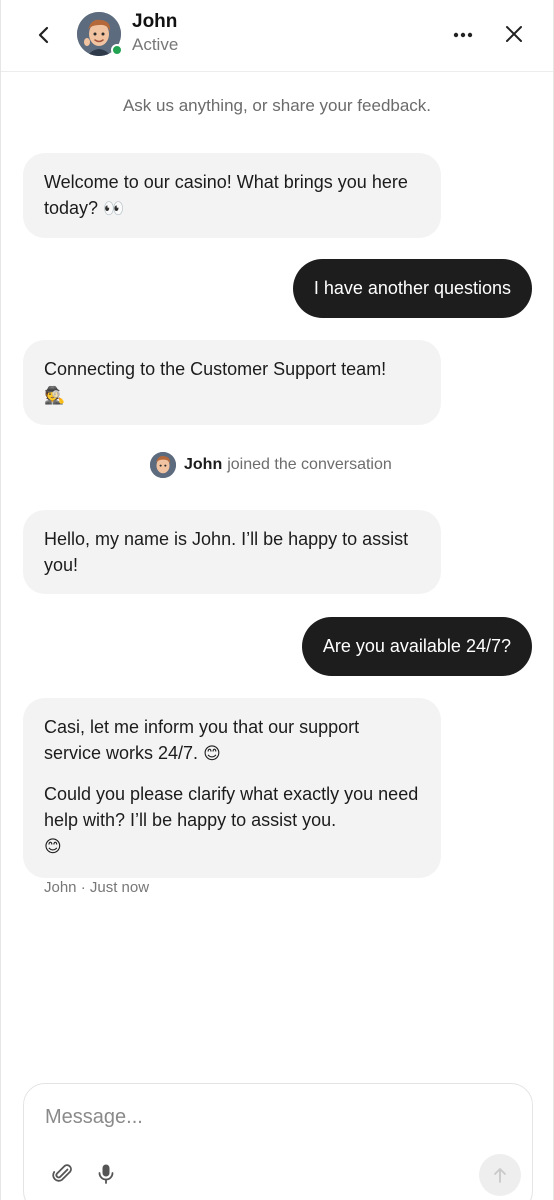 The image size is (554, 1200). I want to click on joined-text: joined the conversation, so click(309, 464).